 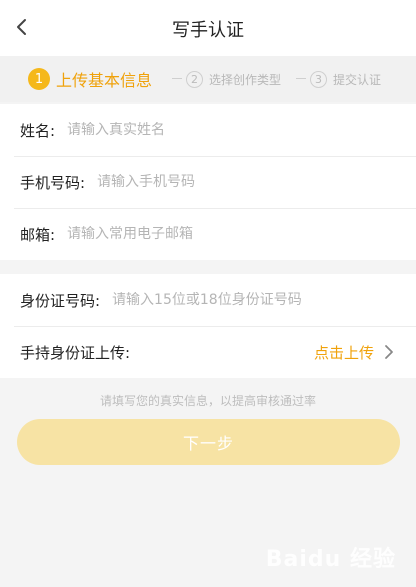 I want to click on next-button: 下一步, so click(x=208, y=442).